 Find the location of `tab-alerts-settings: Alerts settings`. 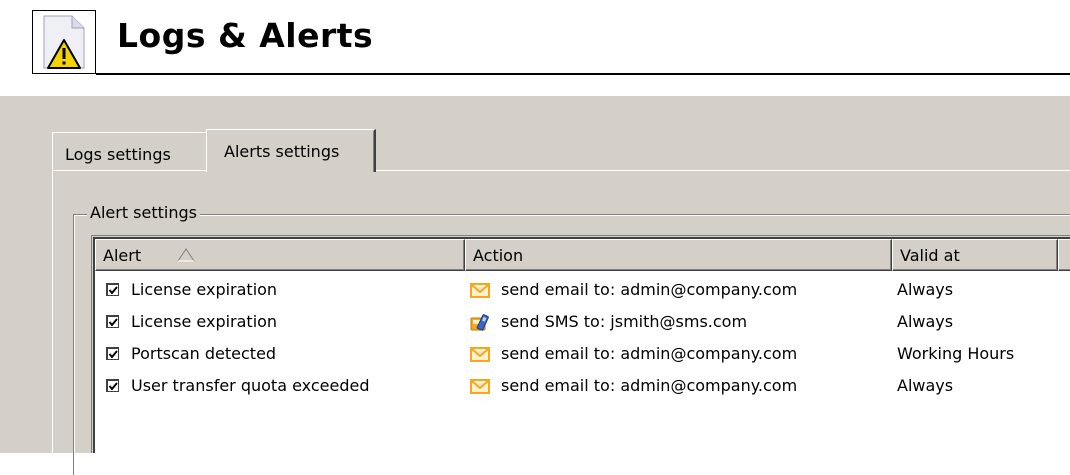

tab-alerts-settings: Alerts settings is located at coordinates (291, 150).